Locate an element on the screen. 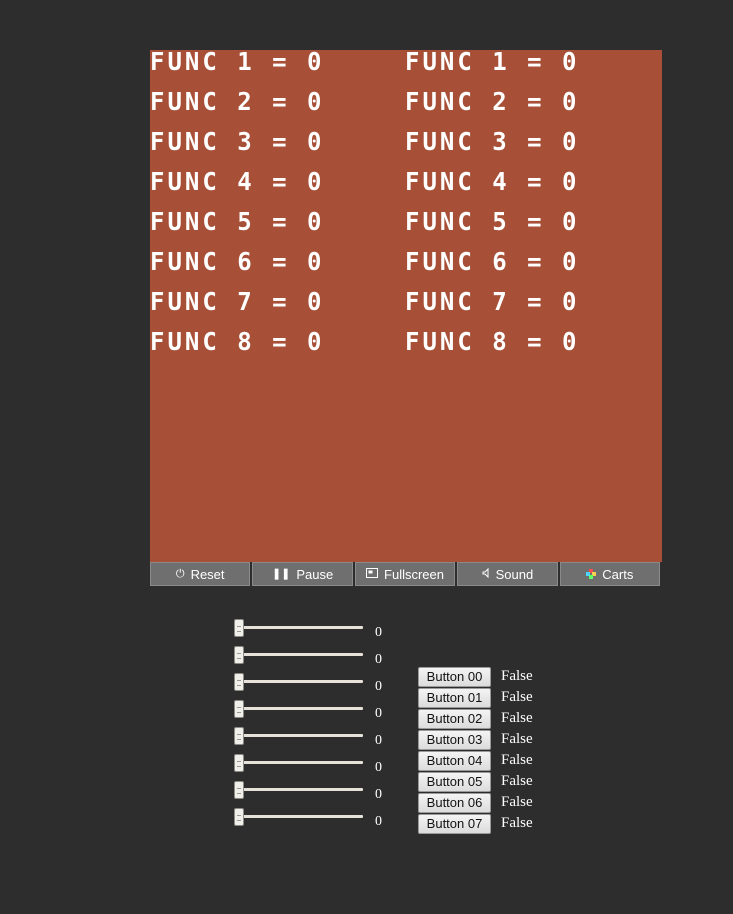 The image size is (733, 914). reset-label: Reset is located at coordinates (207, 574).